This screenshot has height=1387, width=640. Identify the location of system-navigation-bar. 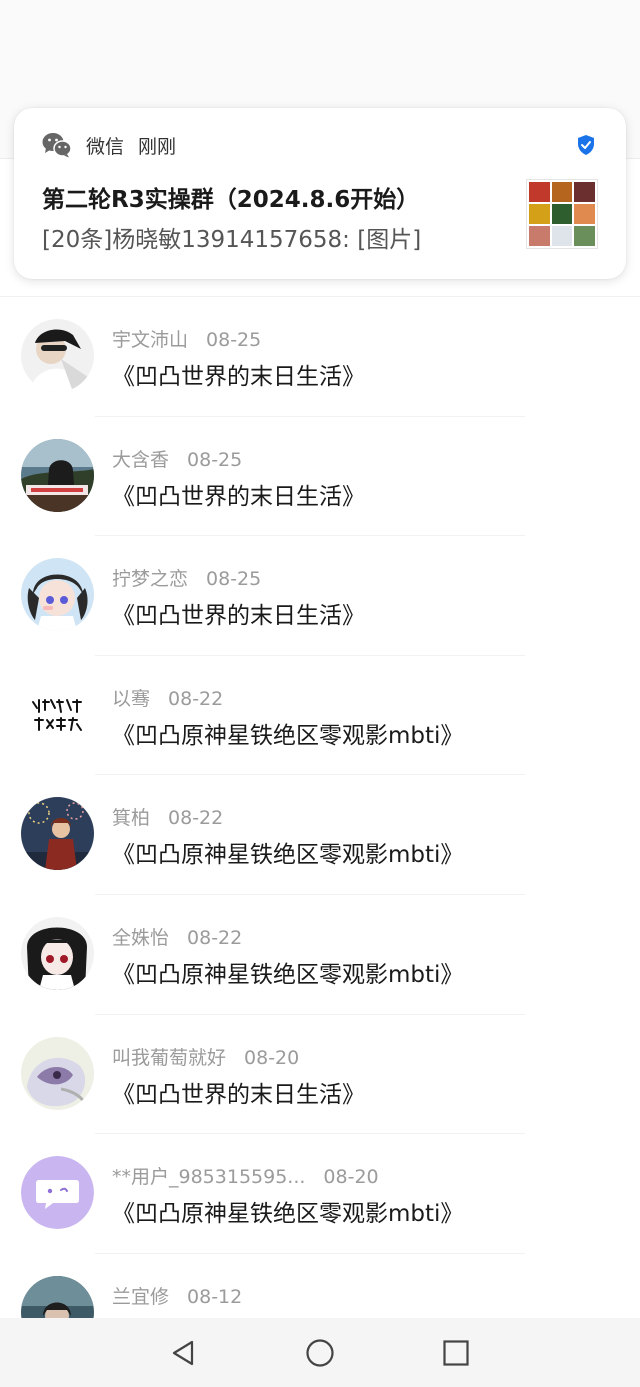
(320, 1352).